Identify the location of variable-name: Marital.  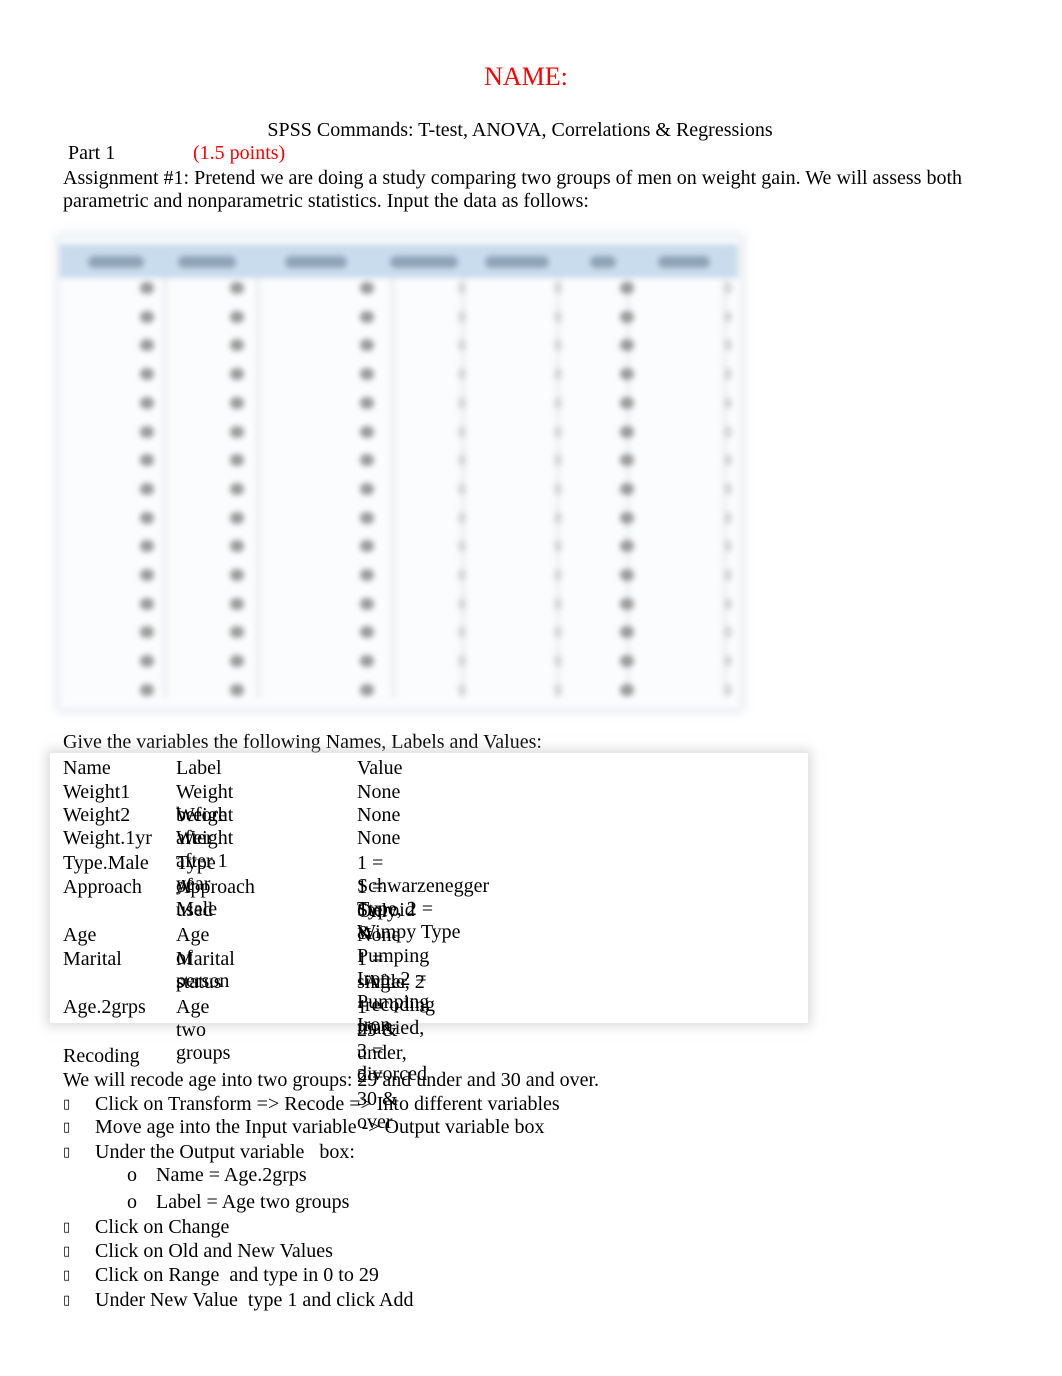
(92, 959).